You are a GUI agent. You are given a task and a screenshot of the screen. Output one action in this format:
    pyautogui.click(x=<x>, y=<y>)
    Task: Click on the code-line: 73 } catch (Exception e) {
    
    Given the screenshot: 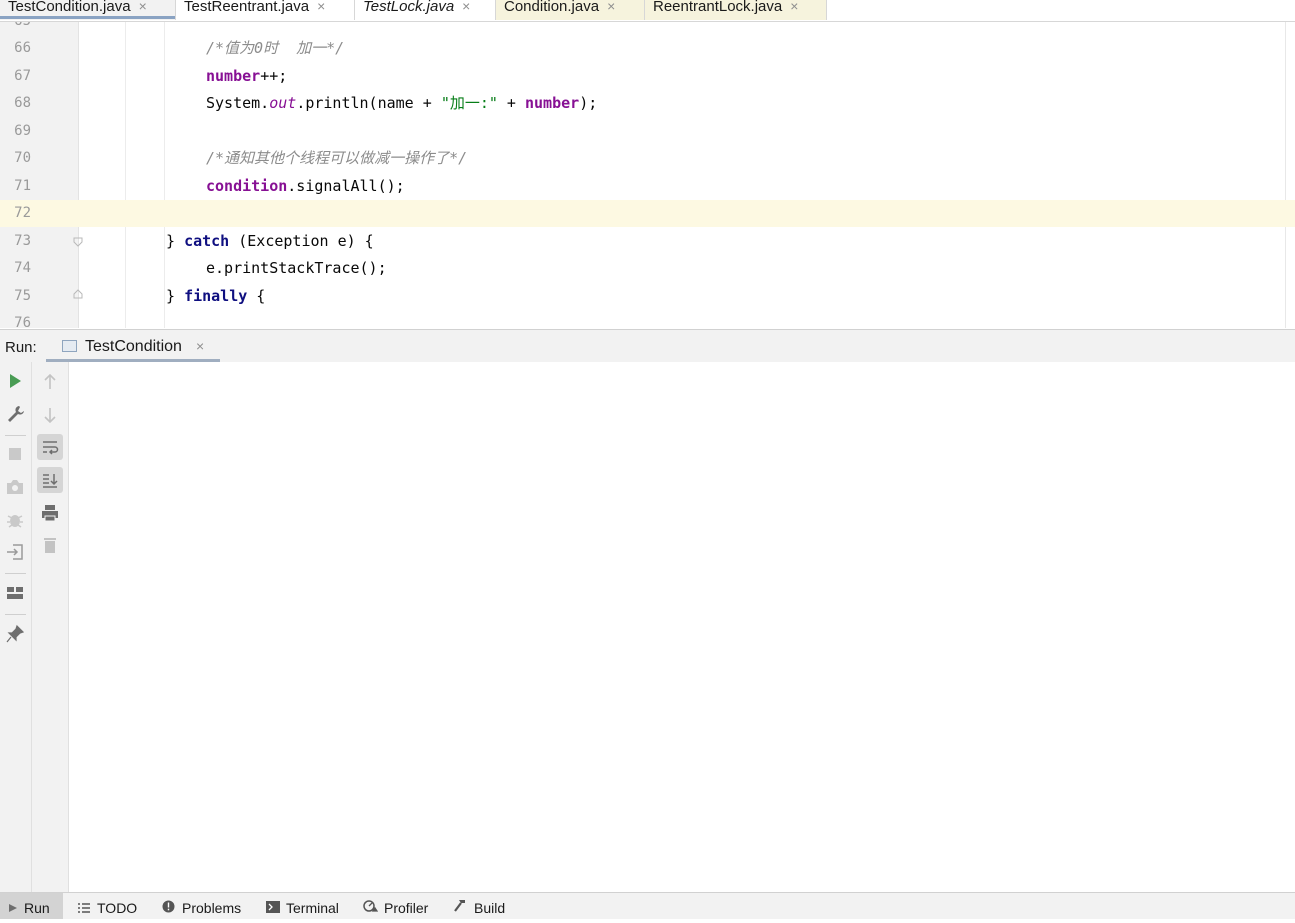 What is the action you would take?
    pyautogui.click(x=647, y=241)
    